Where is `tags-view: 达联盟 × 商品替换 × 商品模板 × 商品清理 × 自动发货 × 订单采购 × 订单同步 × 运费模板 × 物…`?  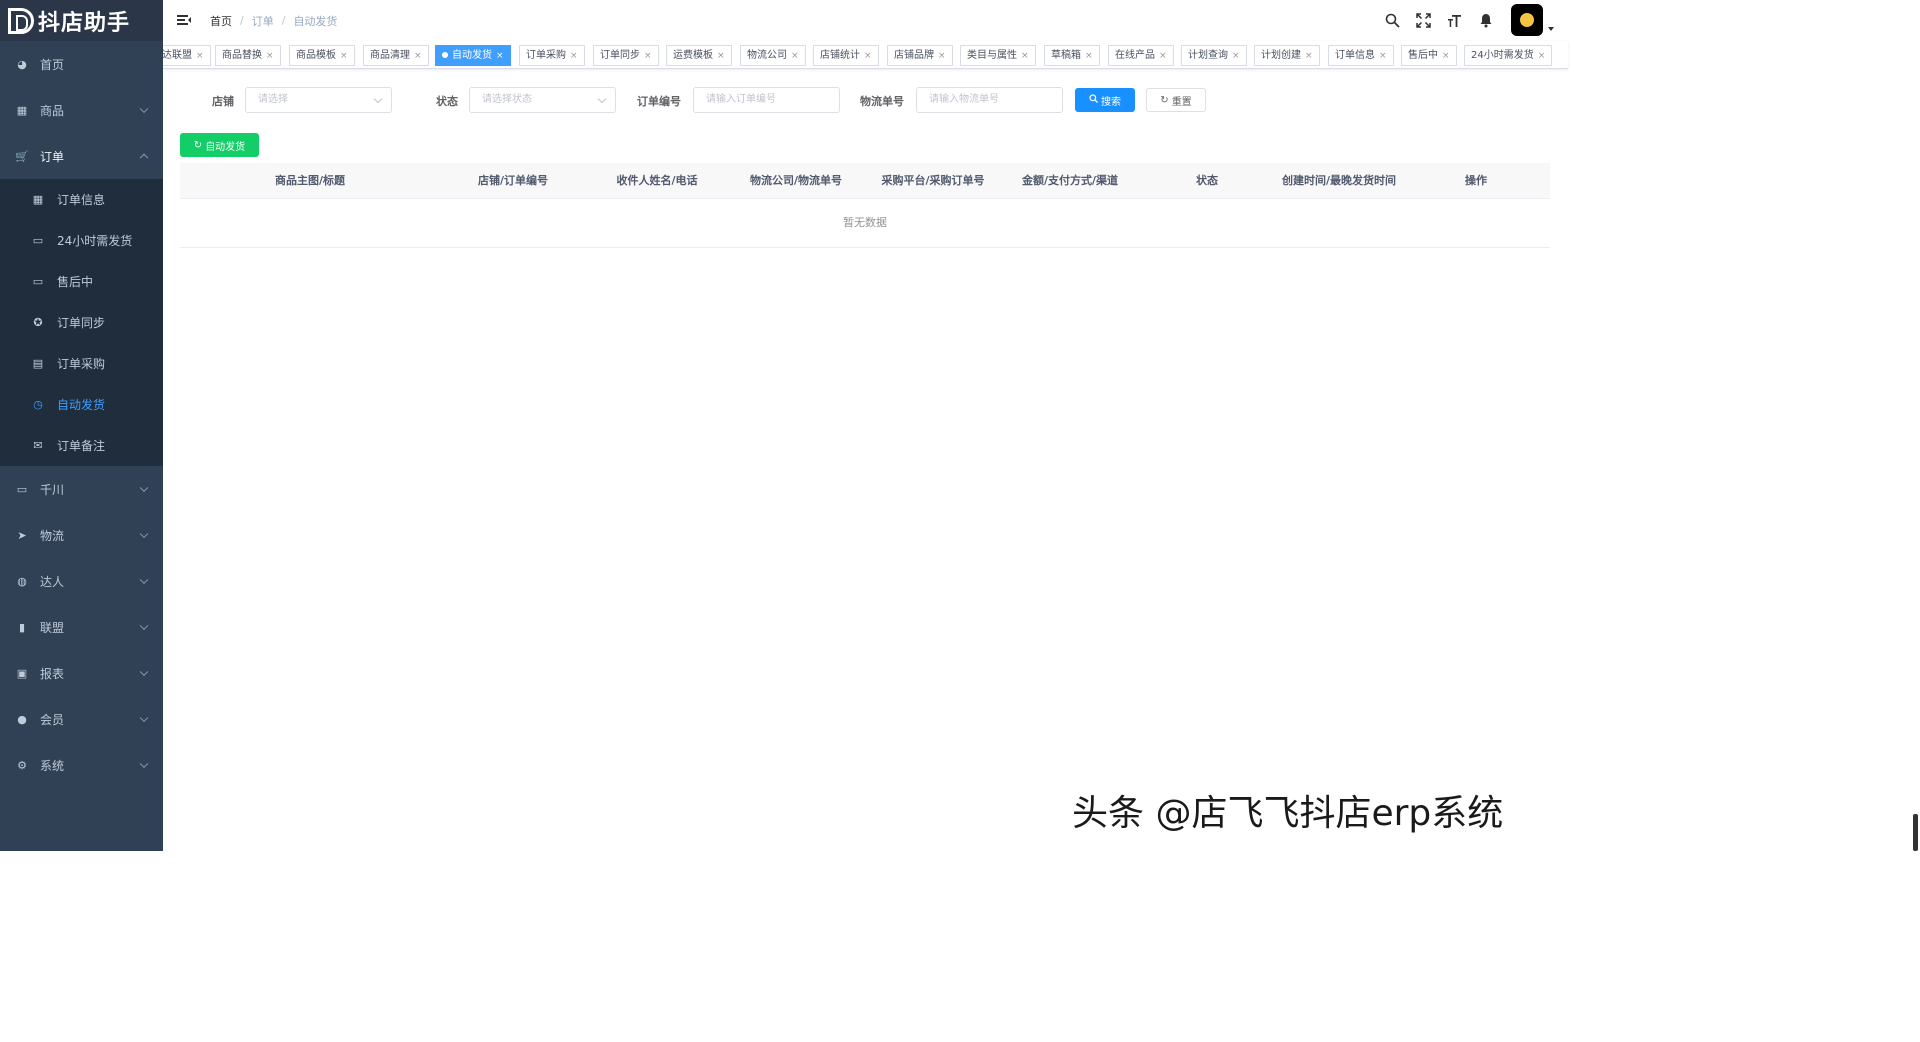 tags-view: 达联盟 × 商品替换 × 商品模板 × 商品清理 × 自动发货 × 订单采购 × 订单同步 × 运费模板 × 物… is located at coordinates (865, 55).